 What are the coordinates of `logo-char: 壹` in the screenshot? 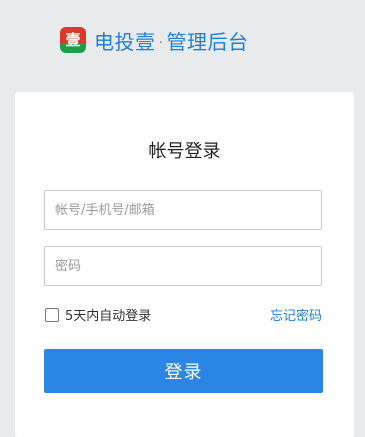 It's located at (73, 39).